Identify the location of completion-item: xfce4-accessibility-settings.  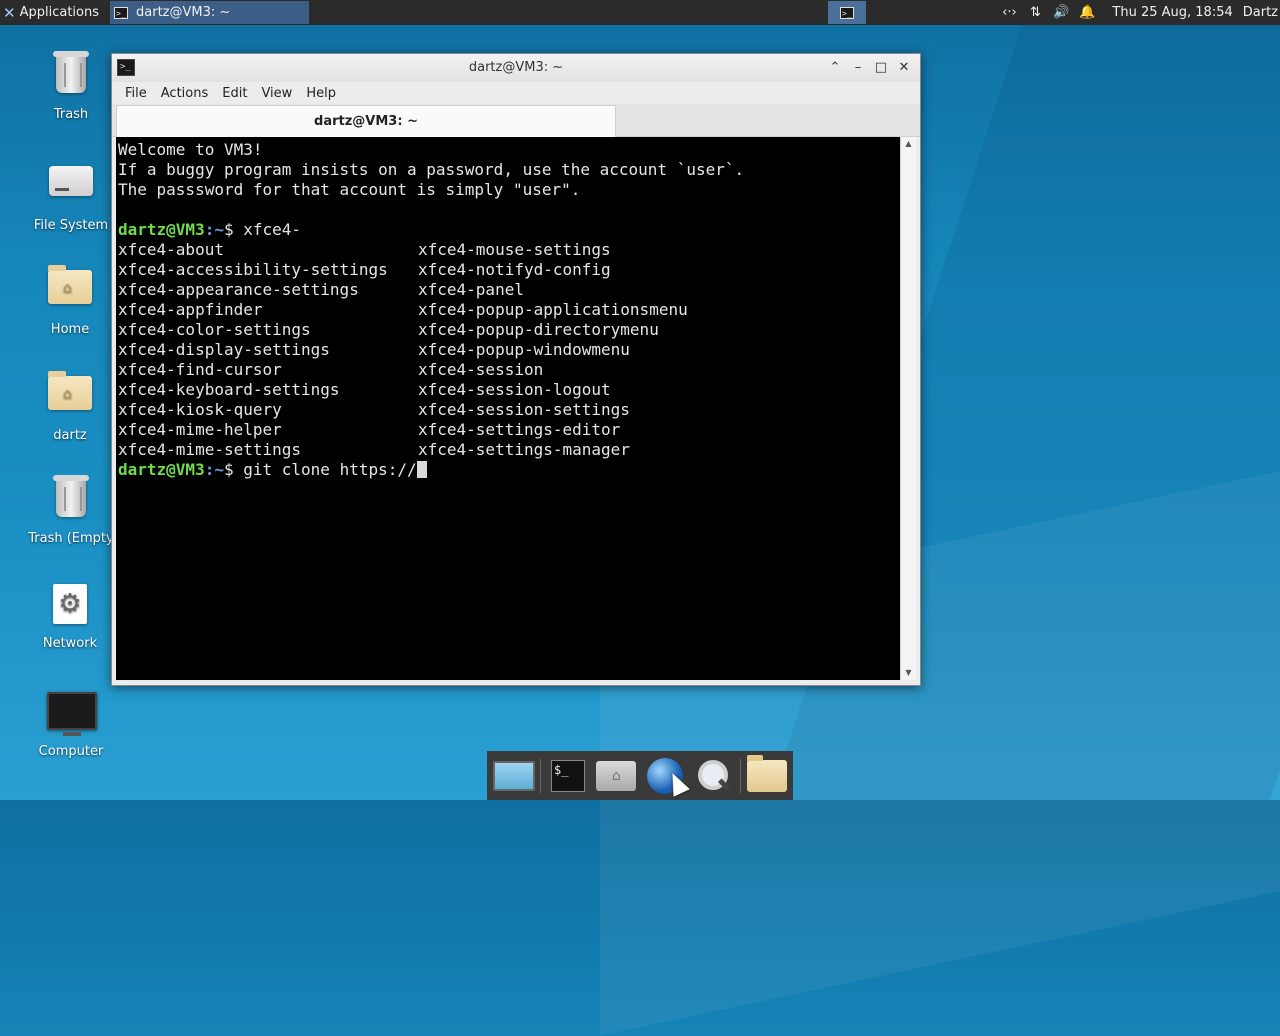
(253, 269).